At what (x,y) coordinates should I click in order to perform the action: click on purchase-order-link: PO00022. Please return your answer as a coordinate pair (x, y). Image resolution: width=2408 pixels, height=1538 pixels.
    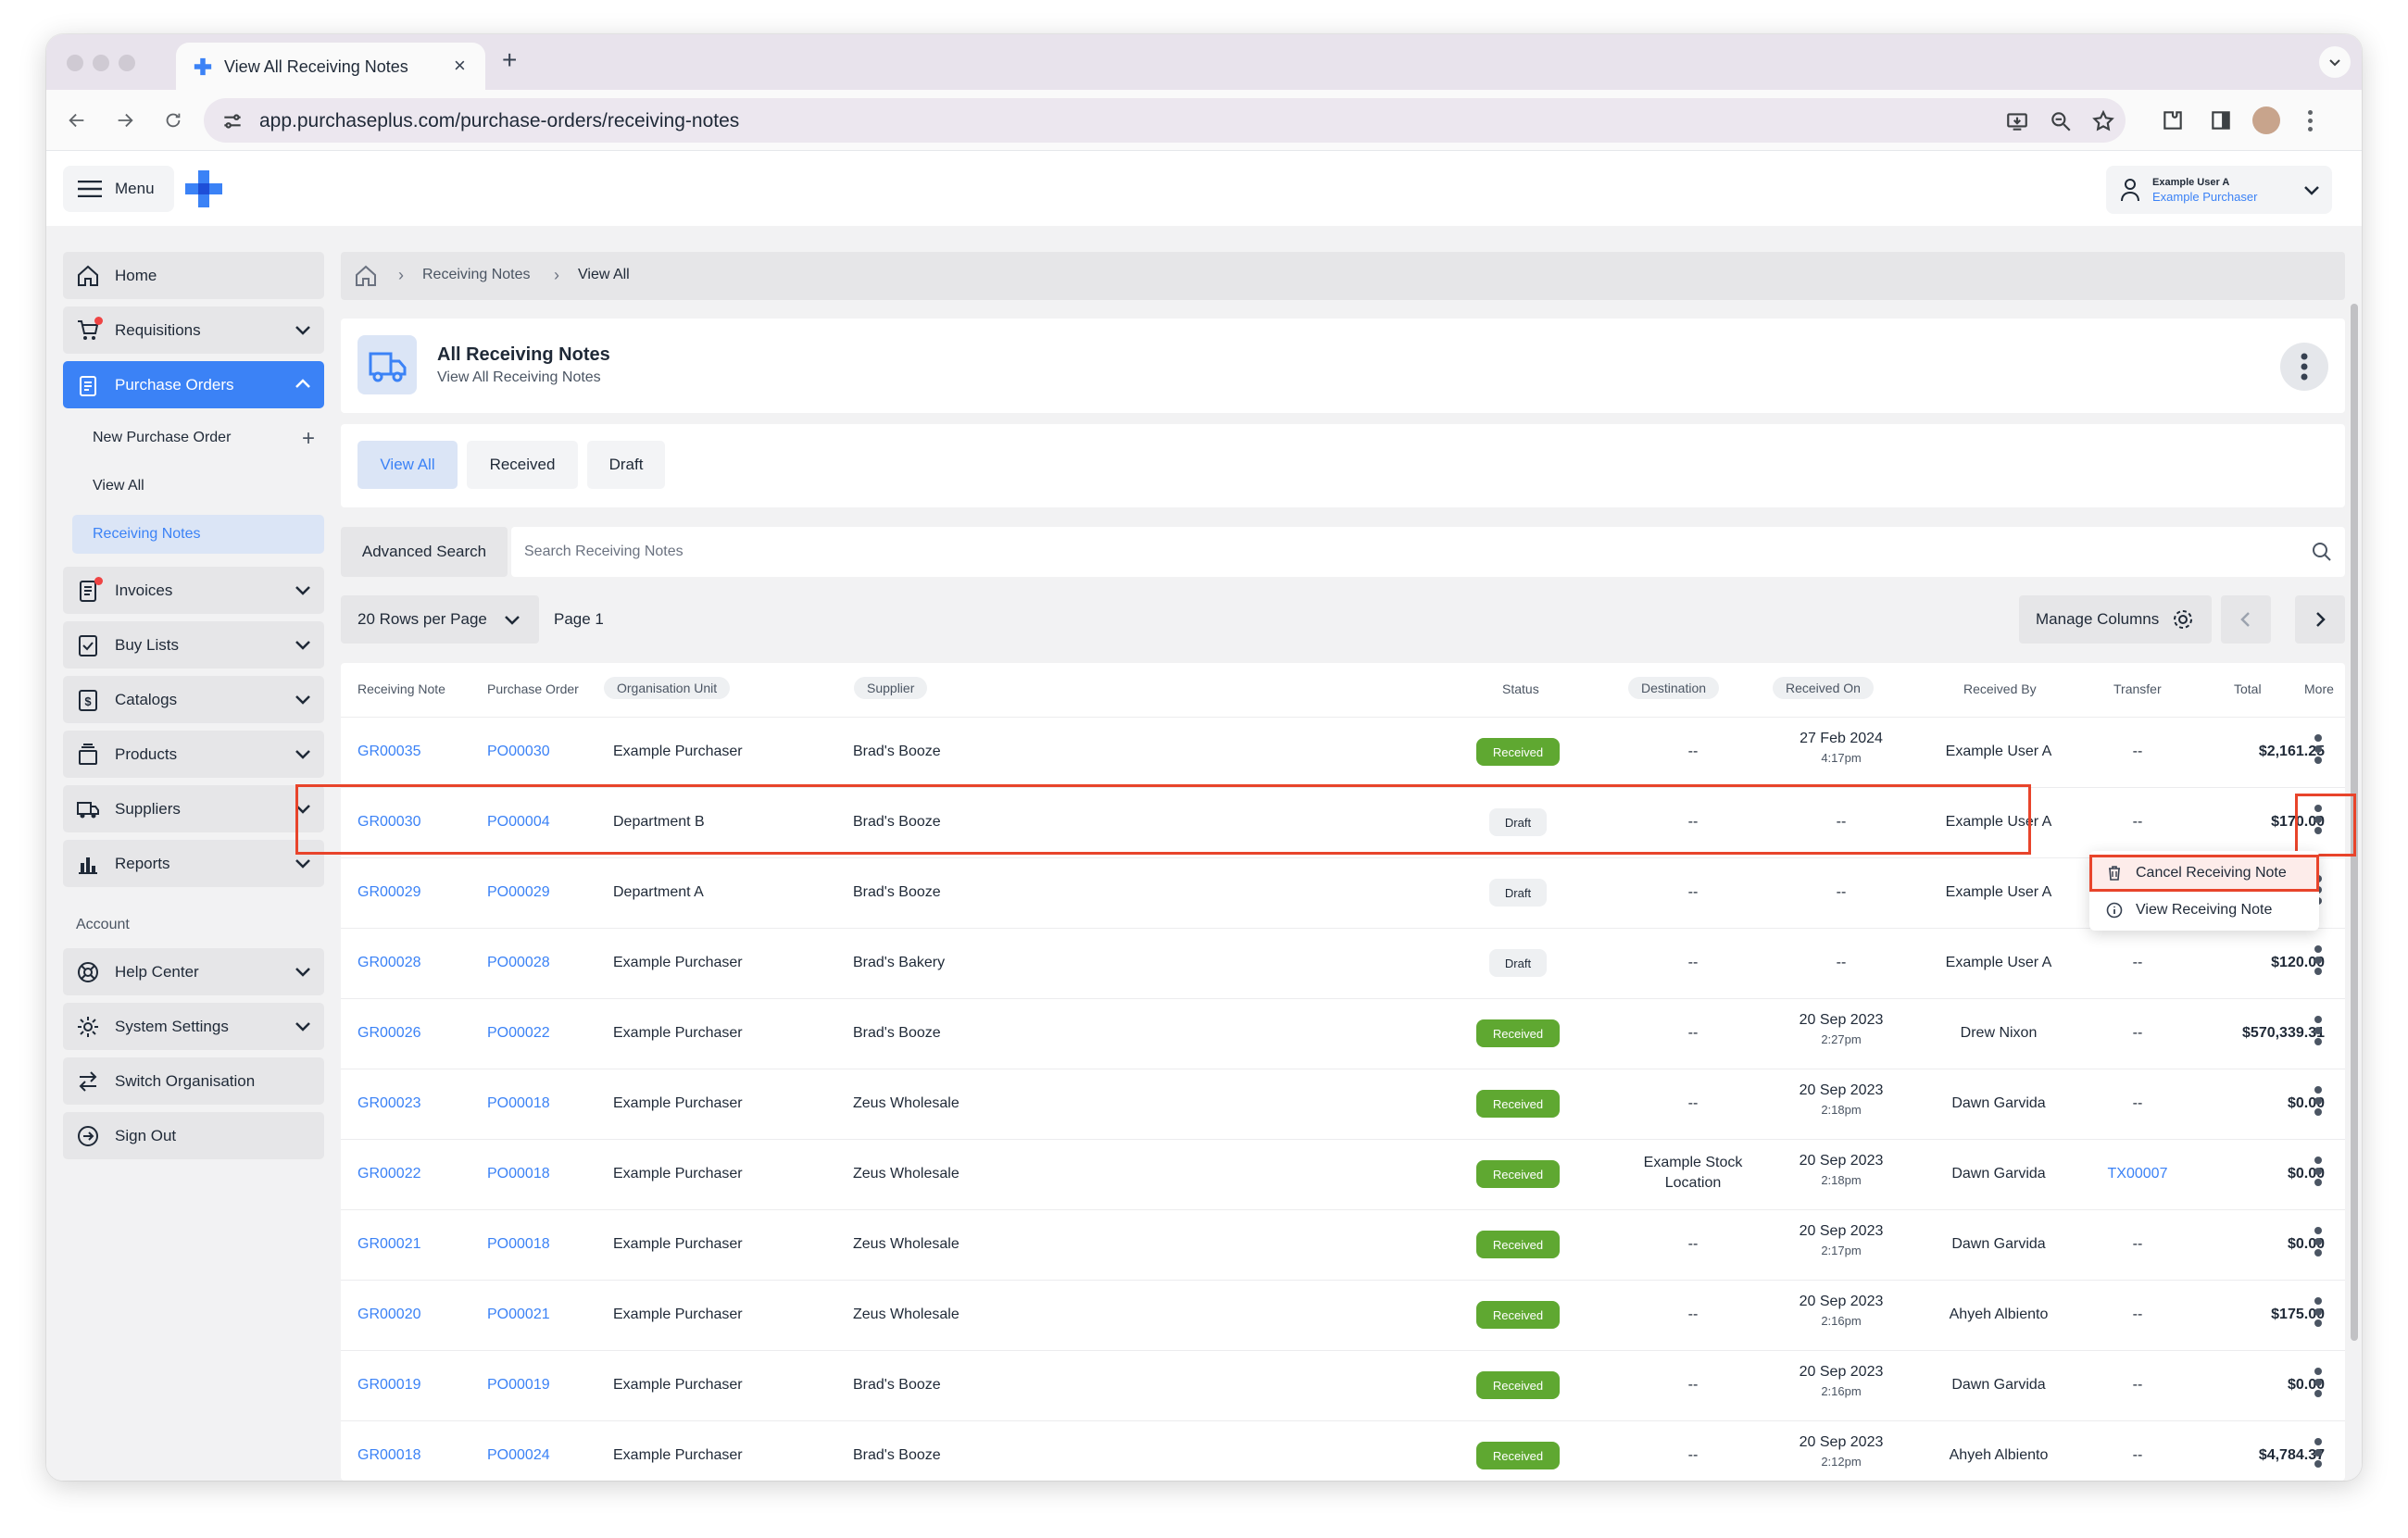
    Looking at the image, I should click on (518, 1033).